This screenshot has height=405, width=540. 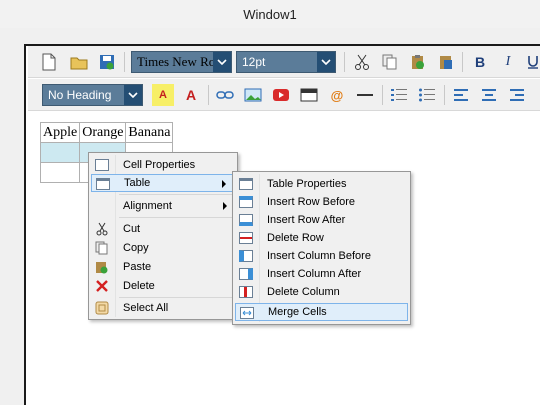 What do you see at coordinates (102, 165) in the screenshot?
I see `cell-properties-icon` at bounding box center [102, 165].